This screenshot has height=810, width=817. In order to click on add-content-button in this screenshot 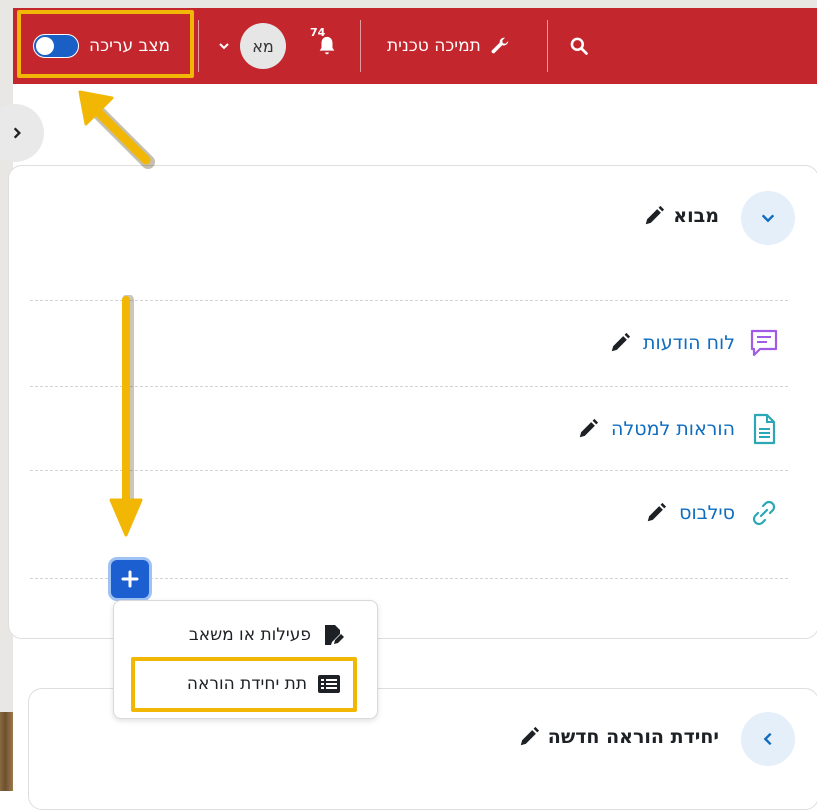, I will do `click(130, 579)`.